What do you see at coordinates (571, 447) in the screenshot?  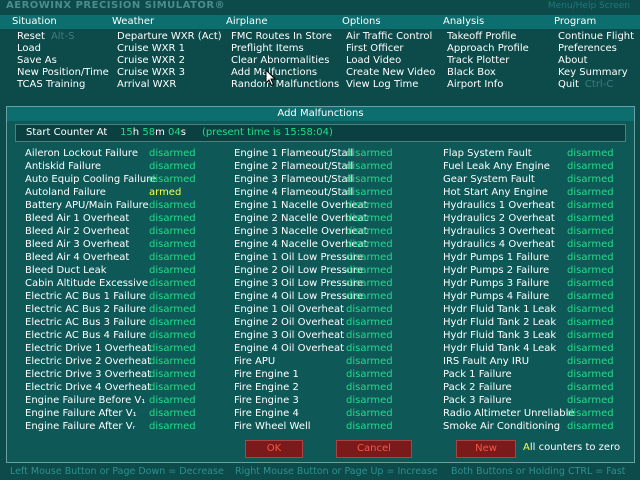 I see `all-counters-zero-link: All counters to zero` at bounding box center [571, 447].